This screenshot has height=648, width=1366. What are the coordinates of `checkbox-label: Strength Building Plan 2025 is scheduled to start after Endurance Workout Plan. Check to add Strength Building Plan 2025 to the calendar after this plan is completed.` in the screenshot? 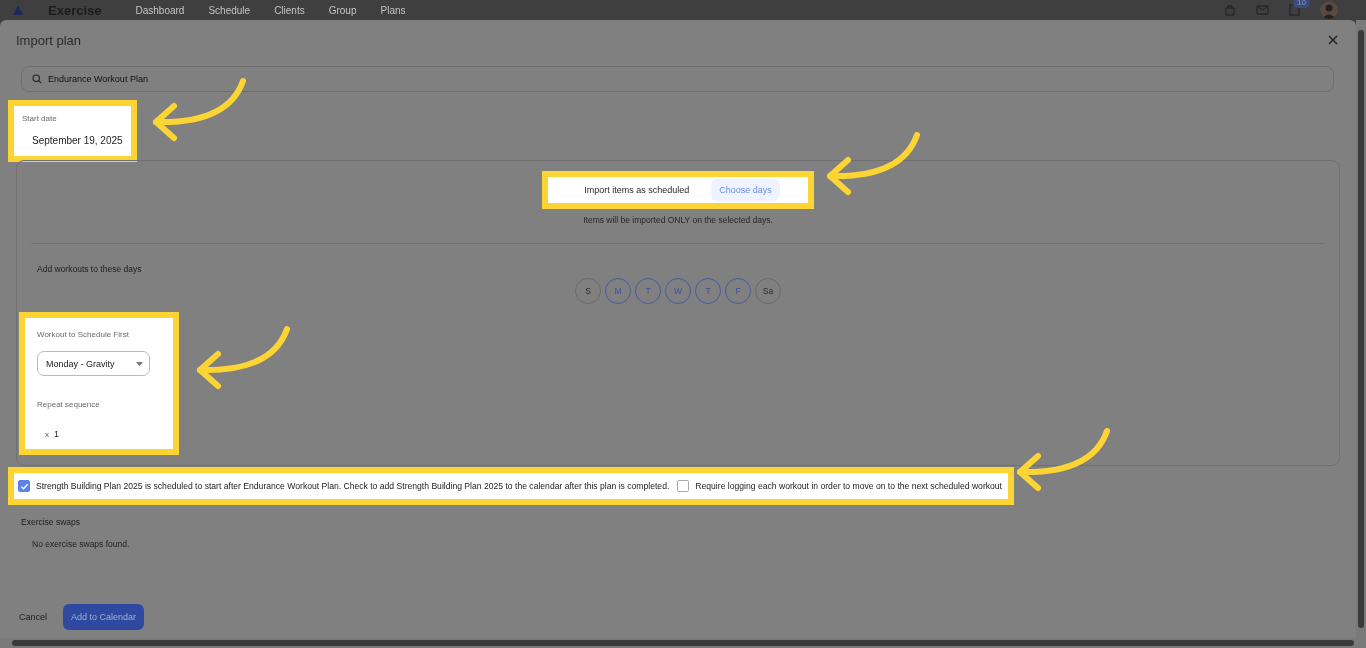 It's located at (353, 486).